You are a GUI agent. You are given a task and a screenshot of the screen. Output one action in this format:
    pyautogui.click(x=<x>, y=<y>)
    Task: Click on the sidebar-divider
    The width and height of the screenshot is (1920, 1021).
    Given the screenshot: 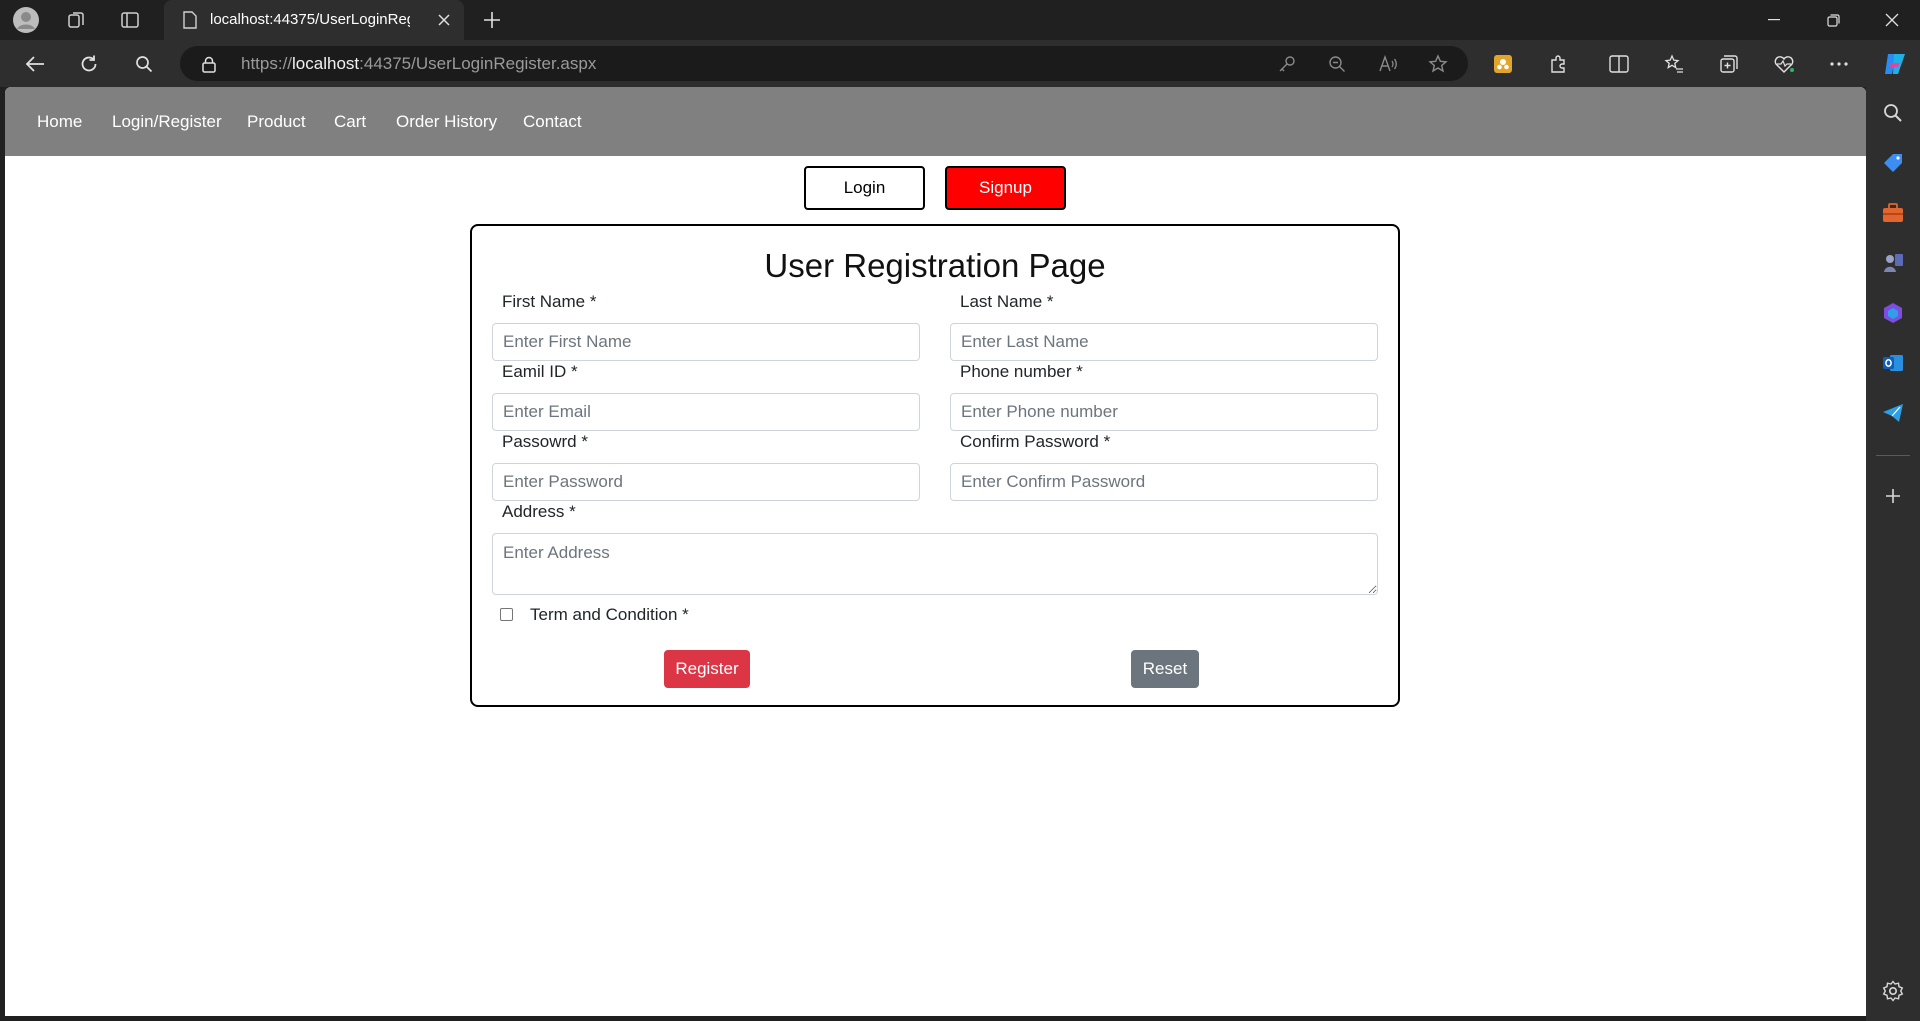 What is the action you would take?
    pyautogui.click(x=1893, y=455)
    